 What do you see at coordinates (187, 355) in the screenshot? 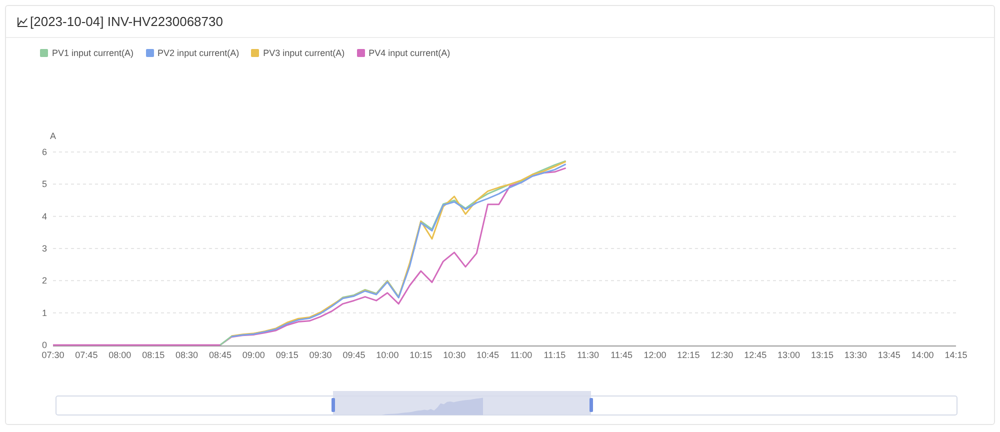
I see `x-tick-label: 08:30` at bounding box center [187, 355].